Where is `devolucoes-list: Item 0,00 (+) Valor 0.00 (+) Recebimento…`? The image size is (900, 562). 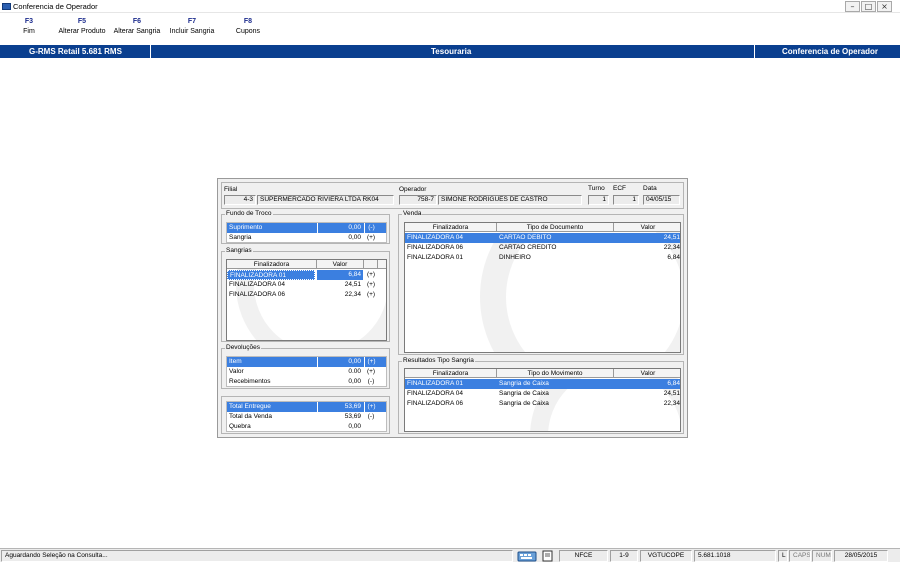 devolucoes-list: Item 0,00 (+) Valor 0.00 (+) Recebimento… is located at coordinates (306, 371).